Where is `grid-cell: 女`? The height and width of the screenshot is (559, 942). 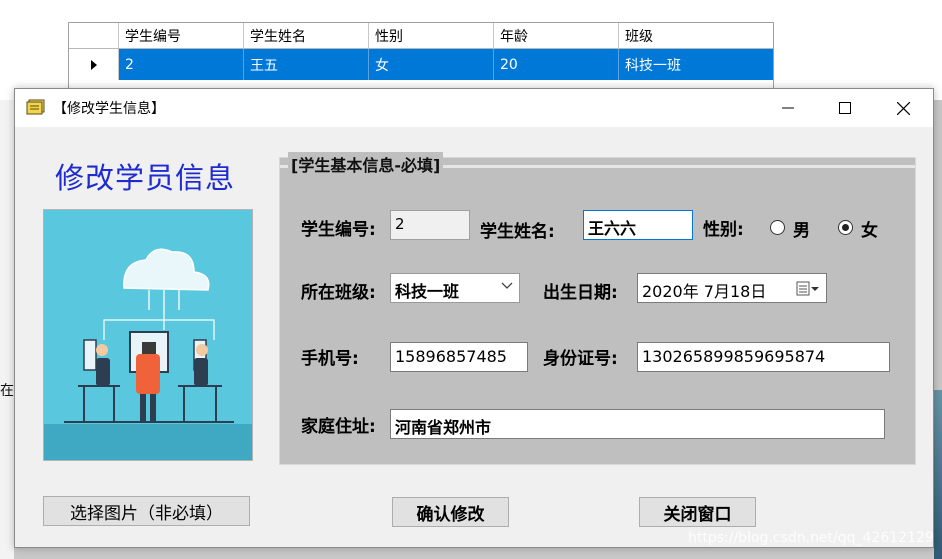
grid-cell: 女 is located at coordinates (431, 64).